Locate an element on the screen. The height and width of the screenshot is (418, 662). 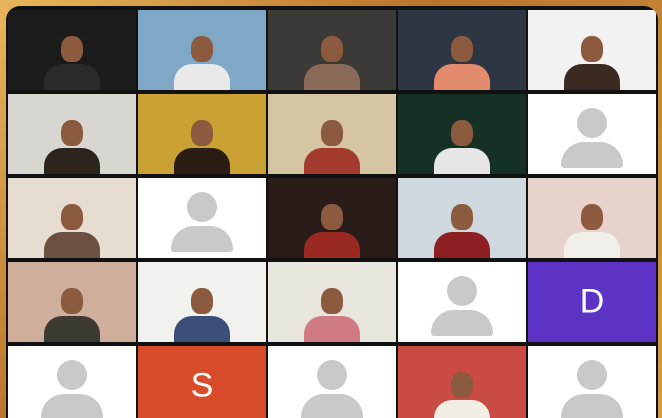
initial-avatar: S is located at coordinates (202, 382).